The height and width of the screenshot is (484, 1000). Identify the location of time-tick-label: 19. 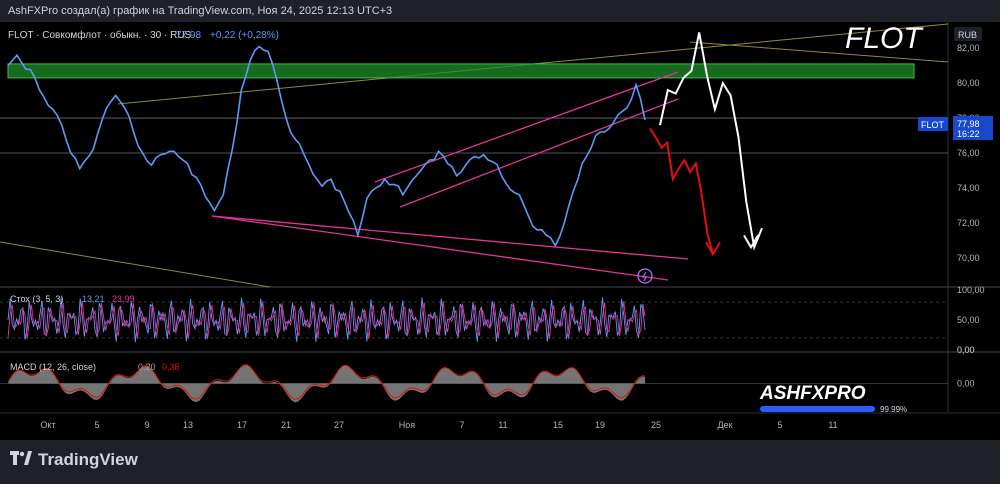
(600, 425).